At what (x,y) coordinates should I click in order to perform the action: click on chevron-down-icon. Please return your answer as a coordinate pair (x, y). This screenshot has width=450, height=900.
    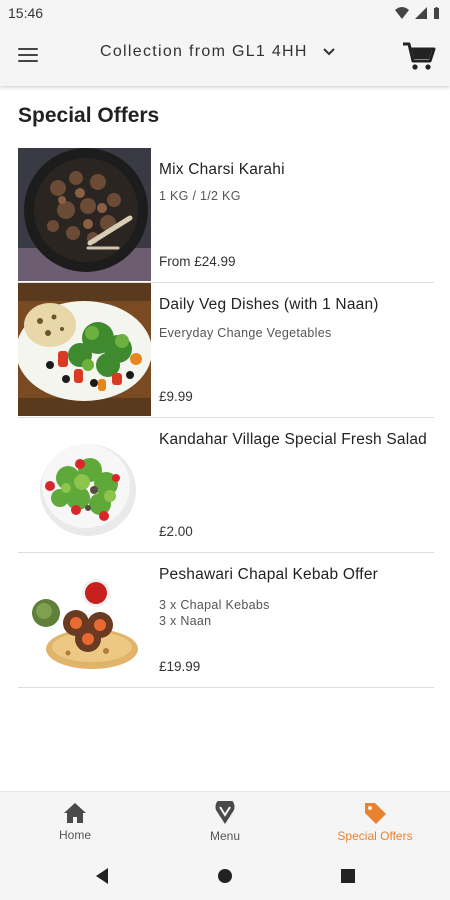
    Looking at the image, I should click on (329, 52).